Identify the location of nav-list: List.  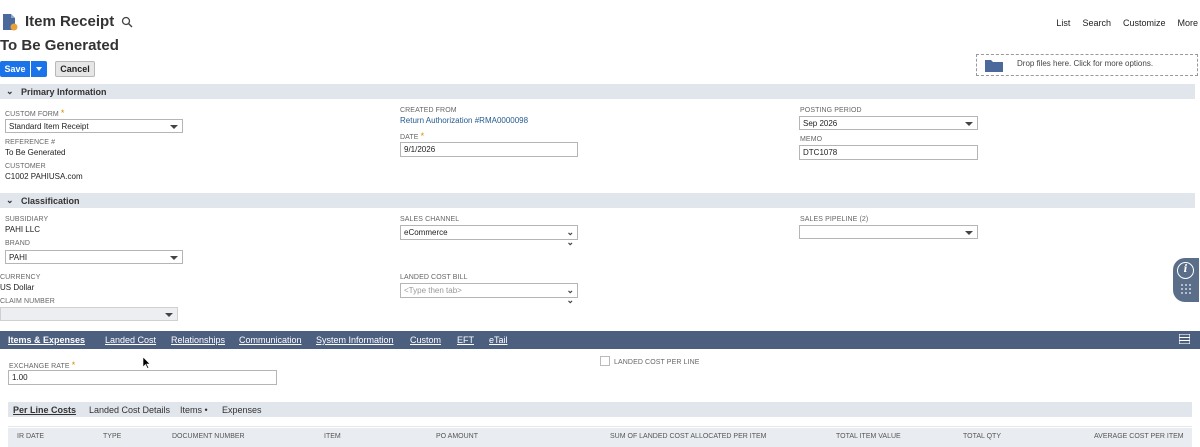
(1063, 23).